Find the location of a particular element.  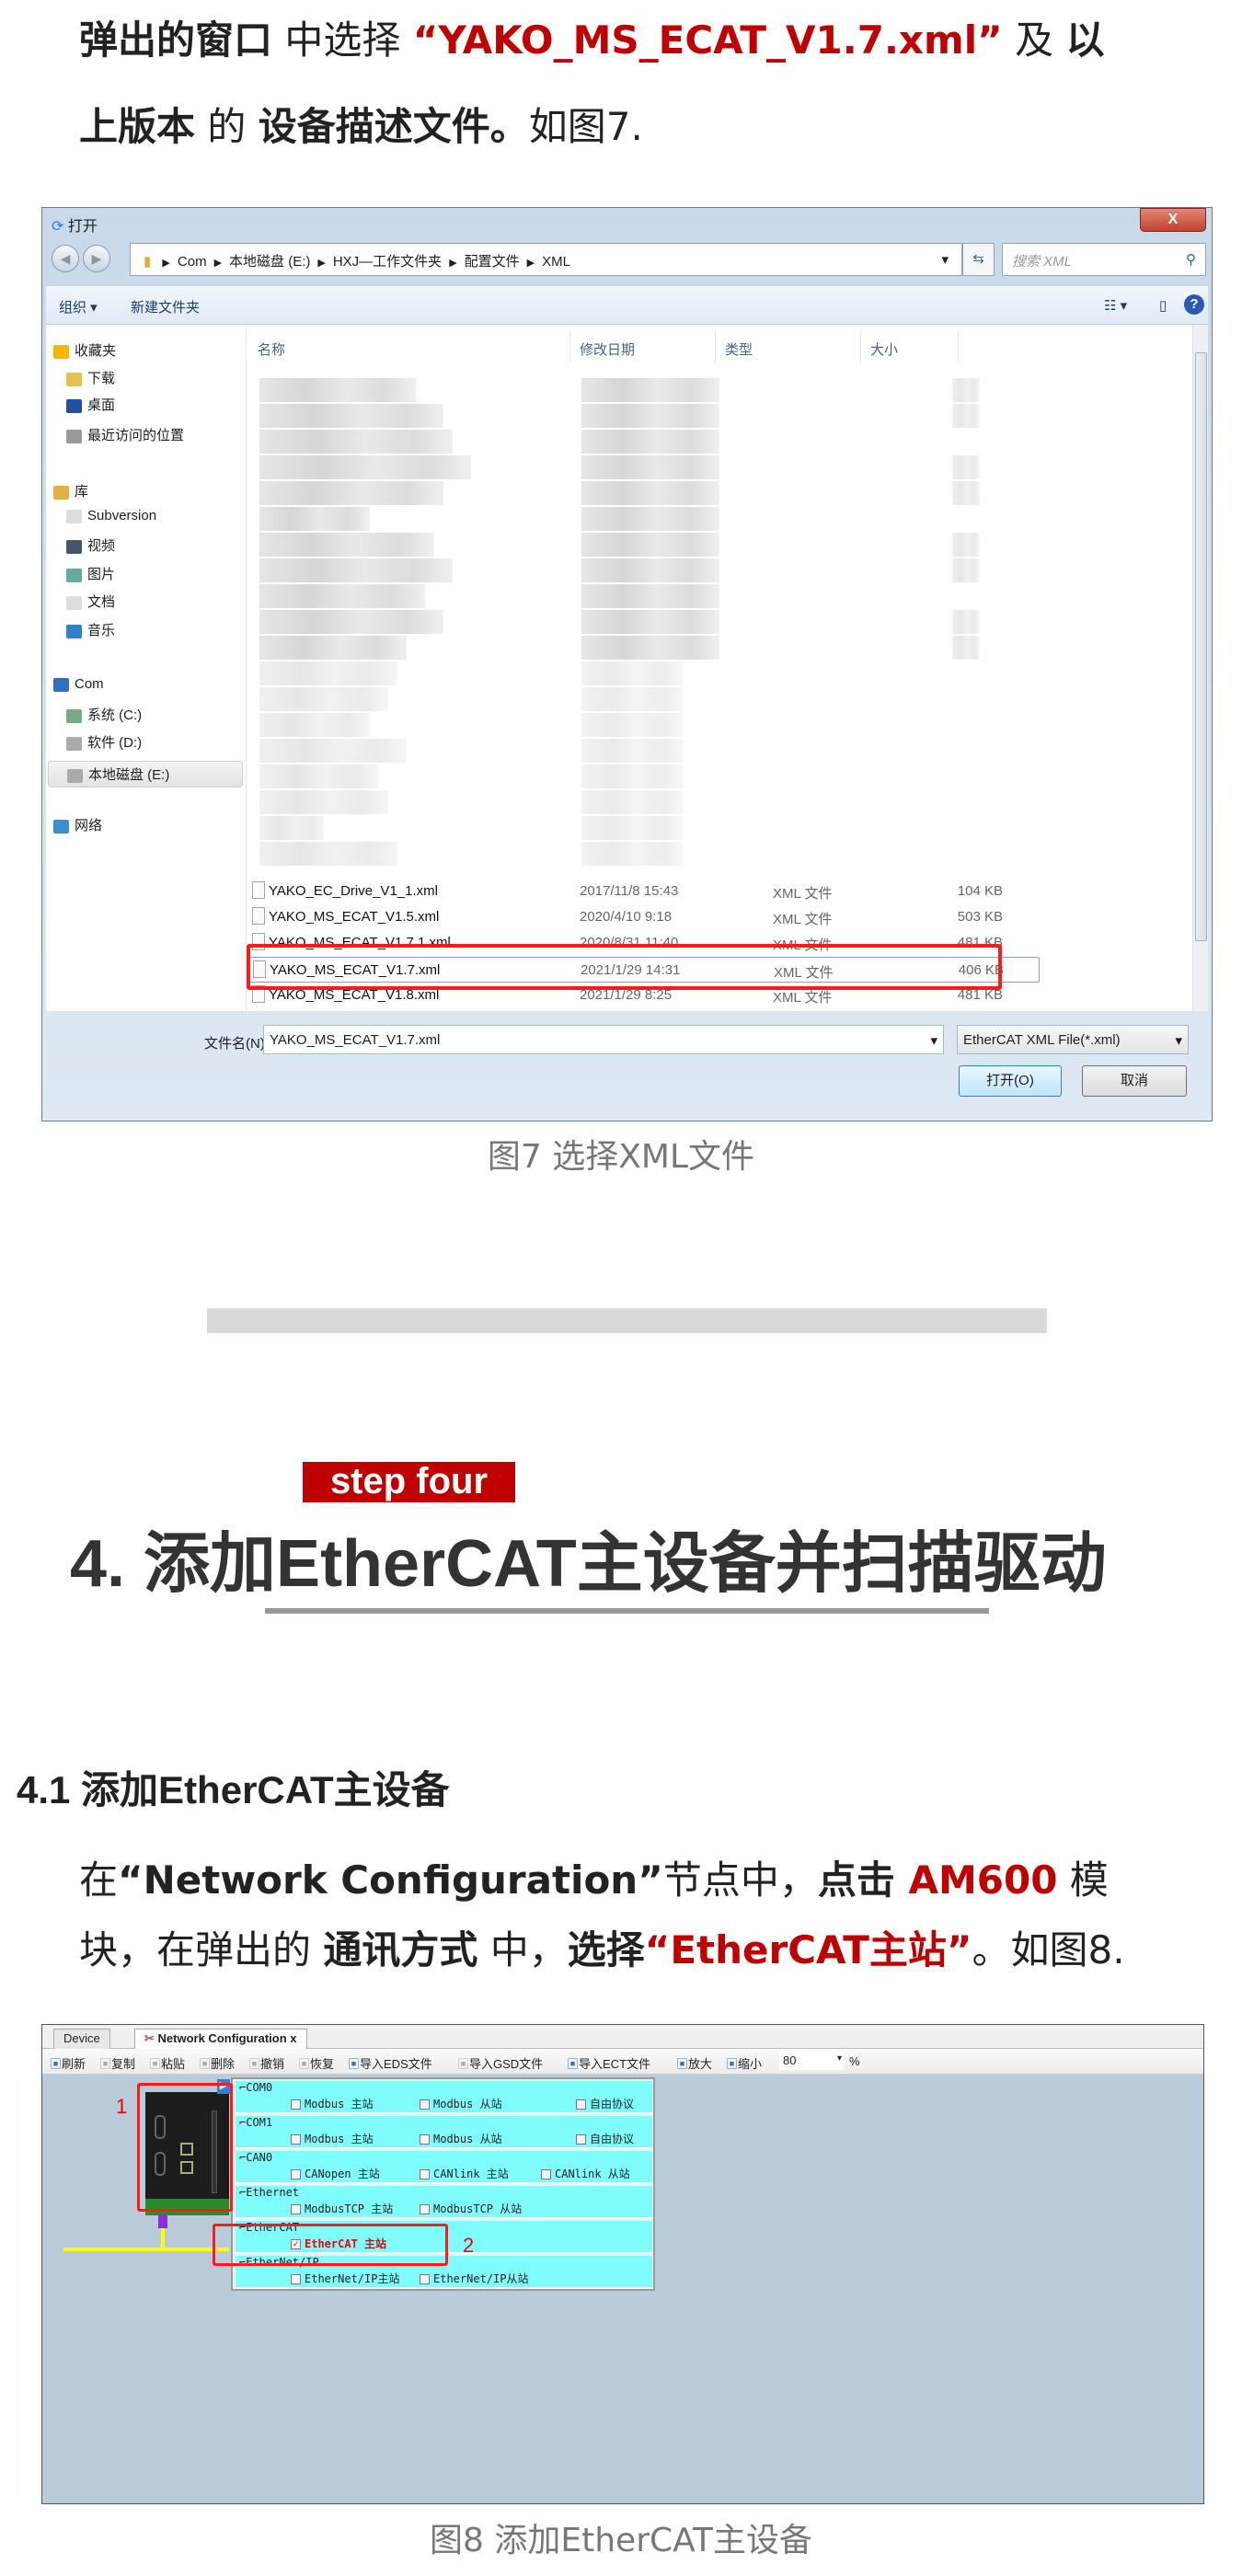

nav-item: 视频 is located at coordinates (90, 545).